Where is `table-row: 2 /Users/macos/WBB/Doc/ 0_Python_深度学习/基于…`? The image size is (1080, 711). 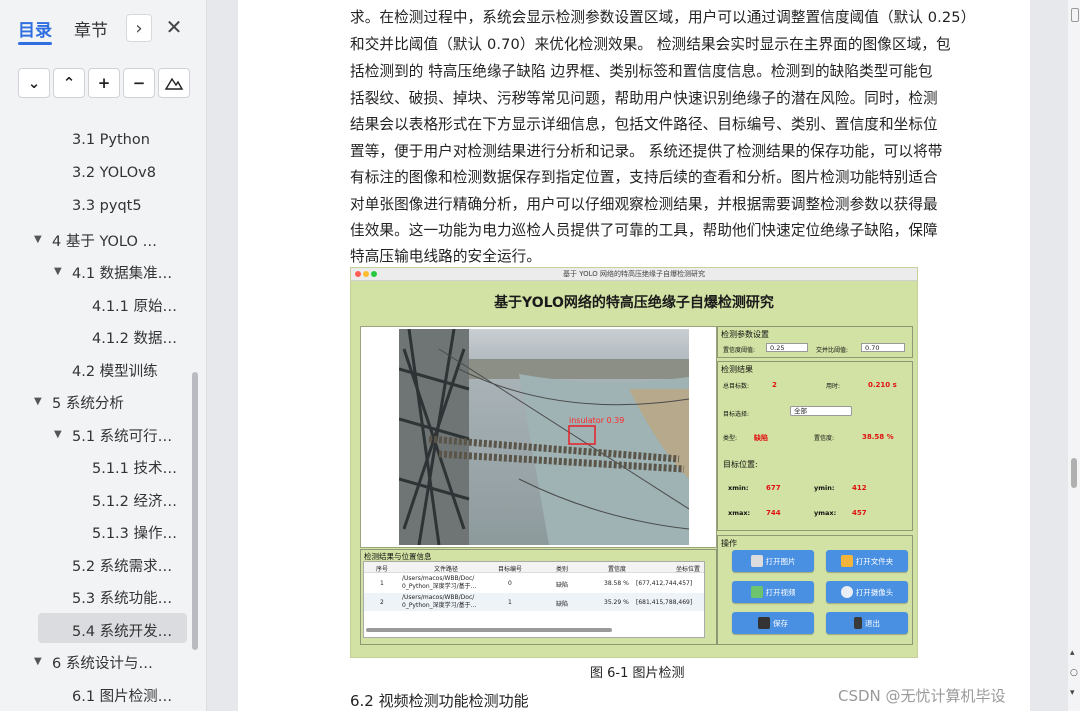
table-row: 2 /Users/macos/WBB/Doc/ 0_Python_深度学习/基于… is located at coordinates (534, 602).